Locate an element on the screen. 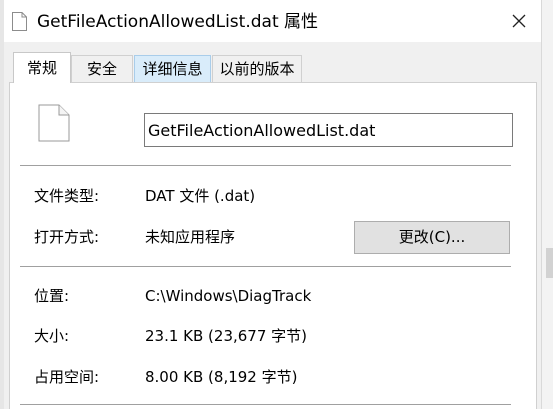 The width and height of the screenshot is (553, 409). window-title: GetFileActionAllowedList.dat 属性 is located at coordinates (178, 22).